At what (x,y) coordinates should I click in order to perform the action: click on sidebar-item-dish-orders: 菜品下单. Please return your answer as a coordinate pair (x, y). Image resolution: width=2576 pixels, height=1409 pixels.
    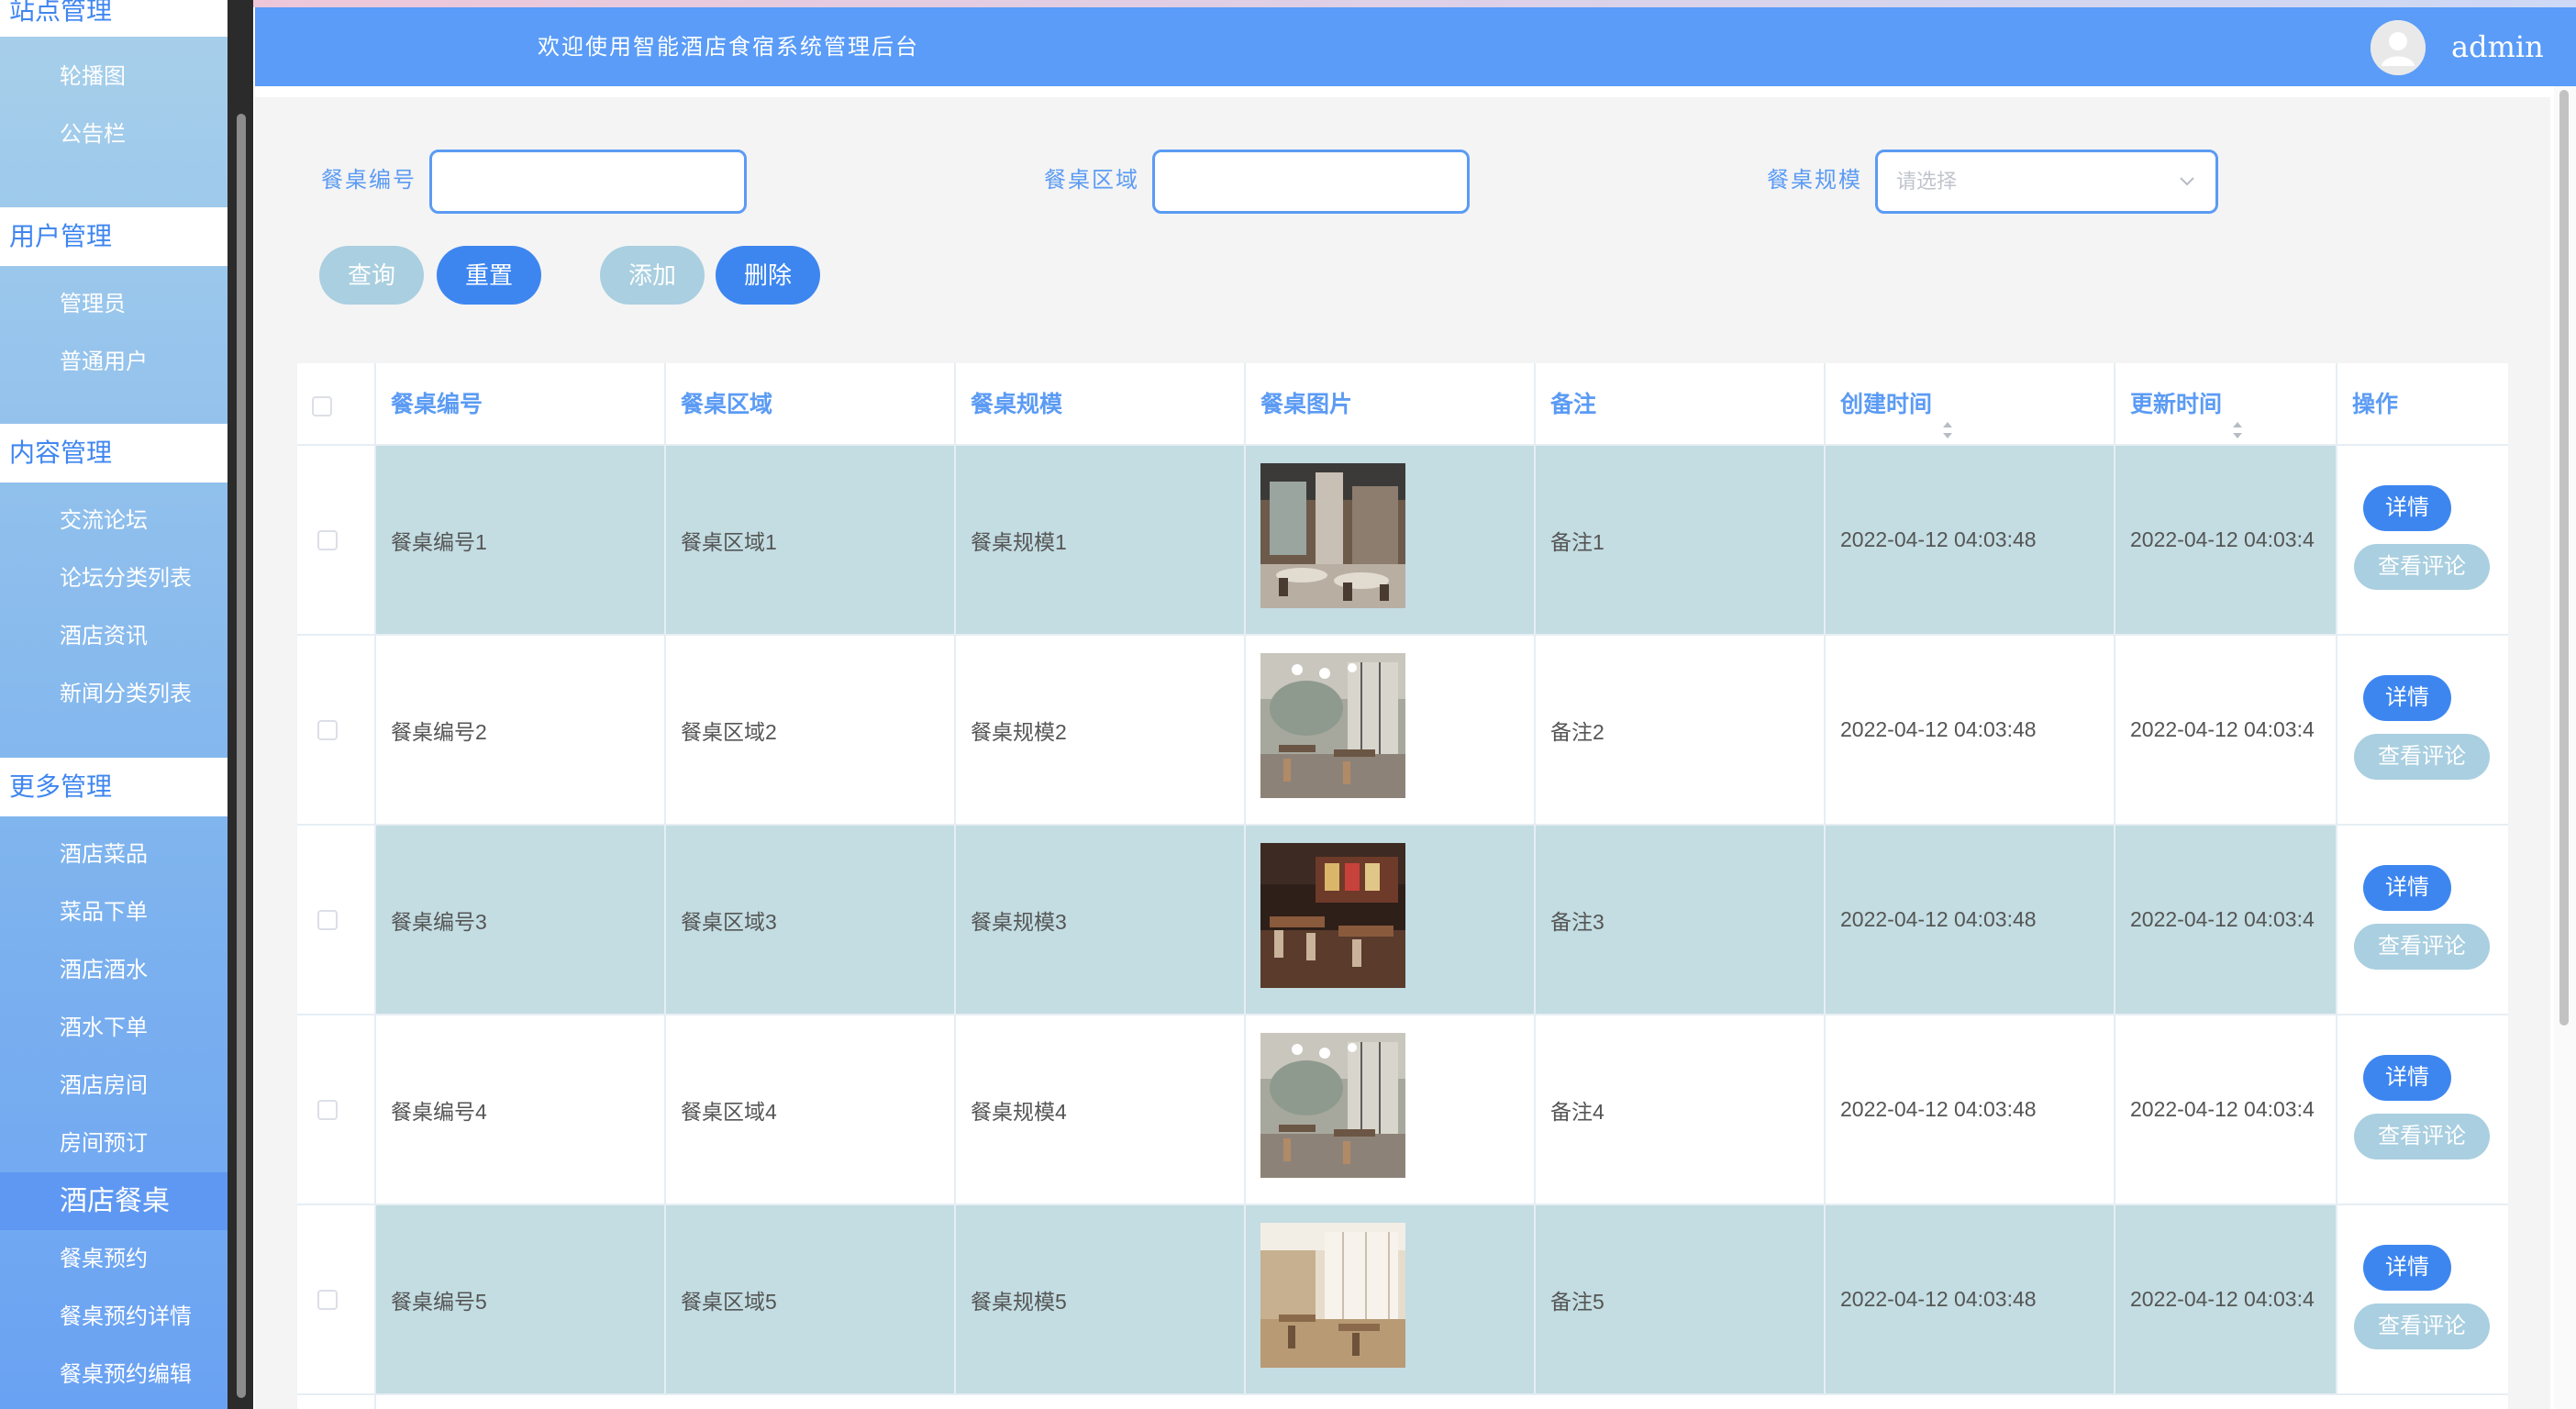
    Looking at the image, I should click on (114, 912).